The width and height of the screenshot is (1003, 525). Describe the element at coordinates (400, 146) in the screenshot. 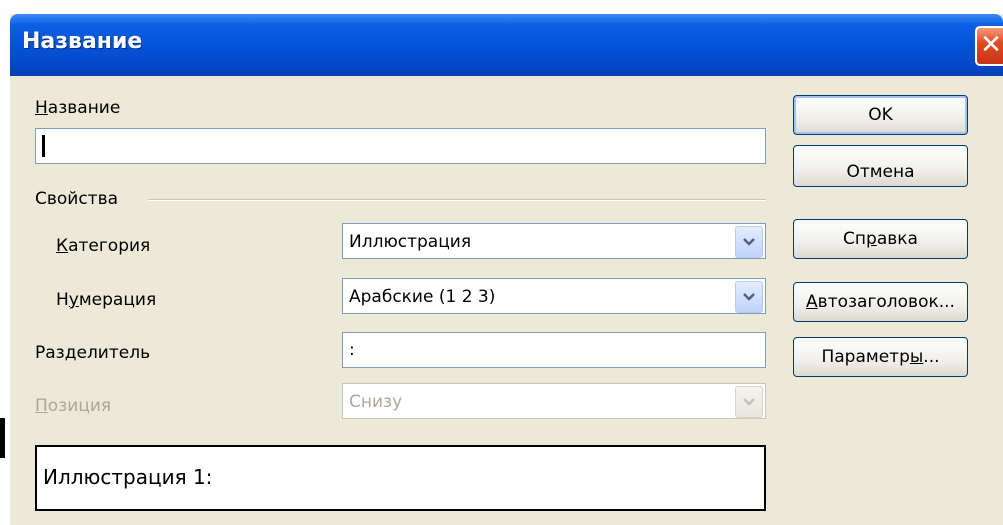

I see `name-input` at that location.